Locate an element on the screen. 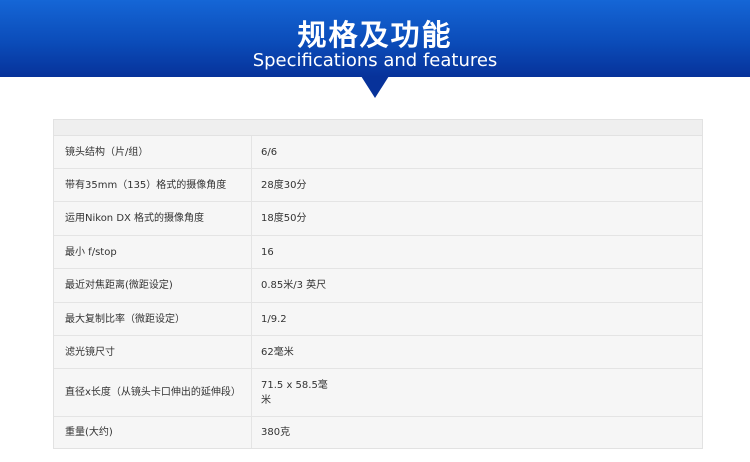 The height and width of the screenshot is (462, 750). spec-value: 16 is located at coordinates (267, 252).